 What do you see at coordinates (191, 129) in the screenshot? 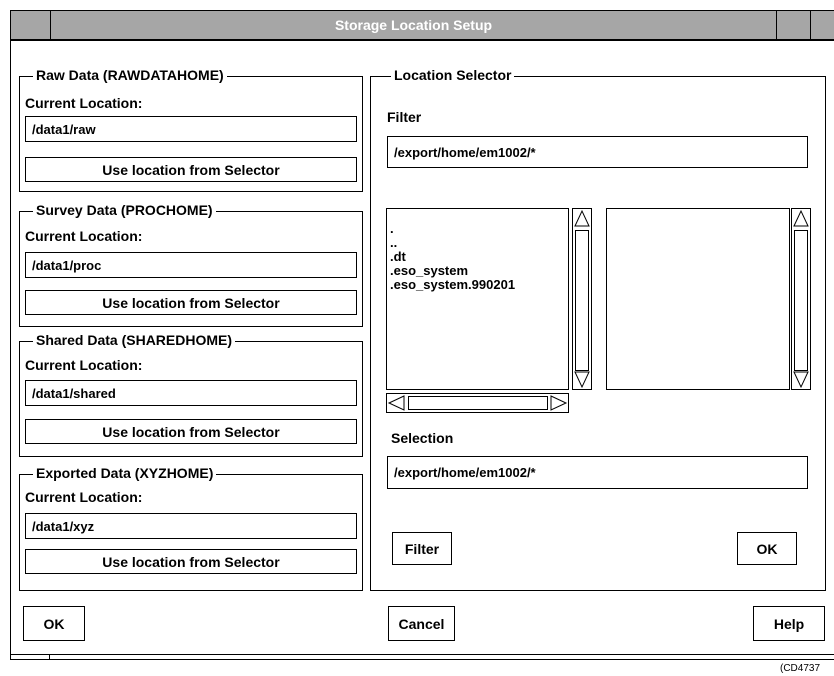
I see `raw-data-location-field: /data1/raw` at bounding box center [191, 129].